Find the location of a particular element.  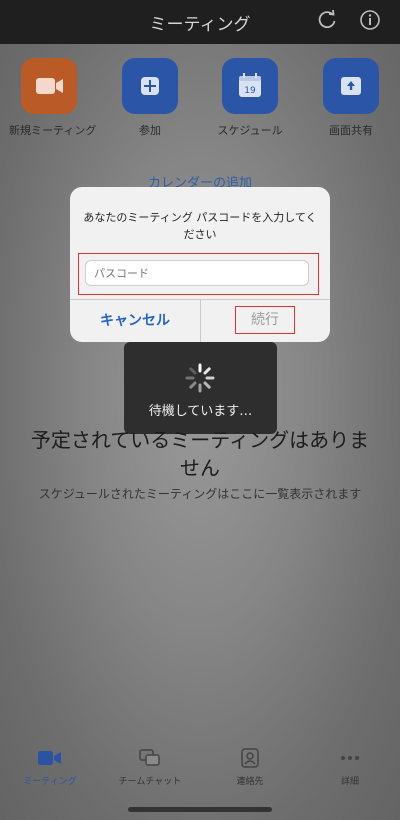

continue-button-area: 続行 is located at coordinates (265, 321).